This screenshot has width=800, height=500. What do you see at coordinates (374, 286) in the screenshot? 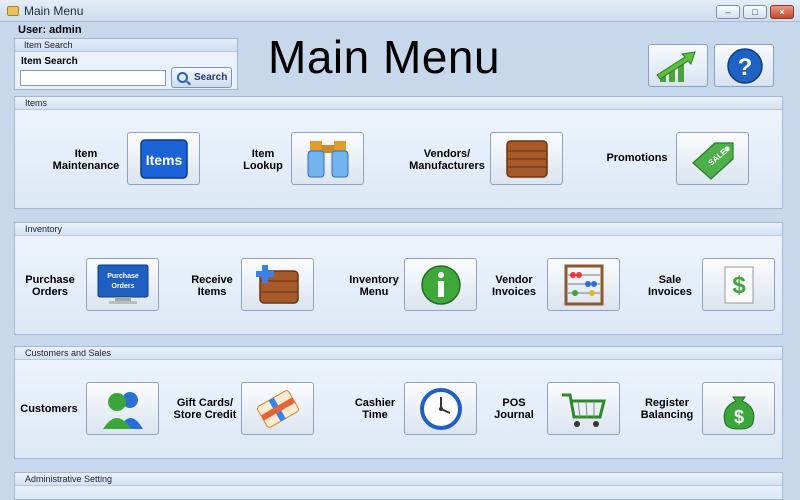
I see `inventory-menu-label: Inventory Menu` at bounding box center [374, 286].